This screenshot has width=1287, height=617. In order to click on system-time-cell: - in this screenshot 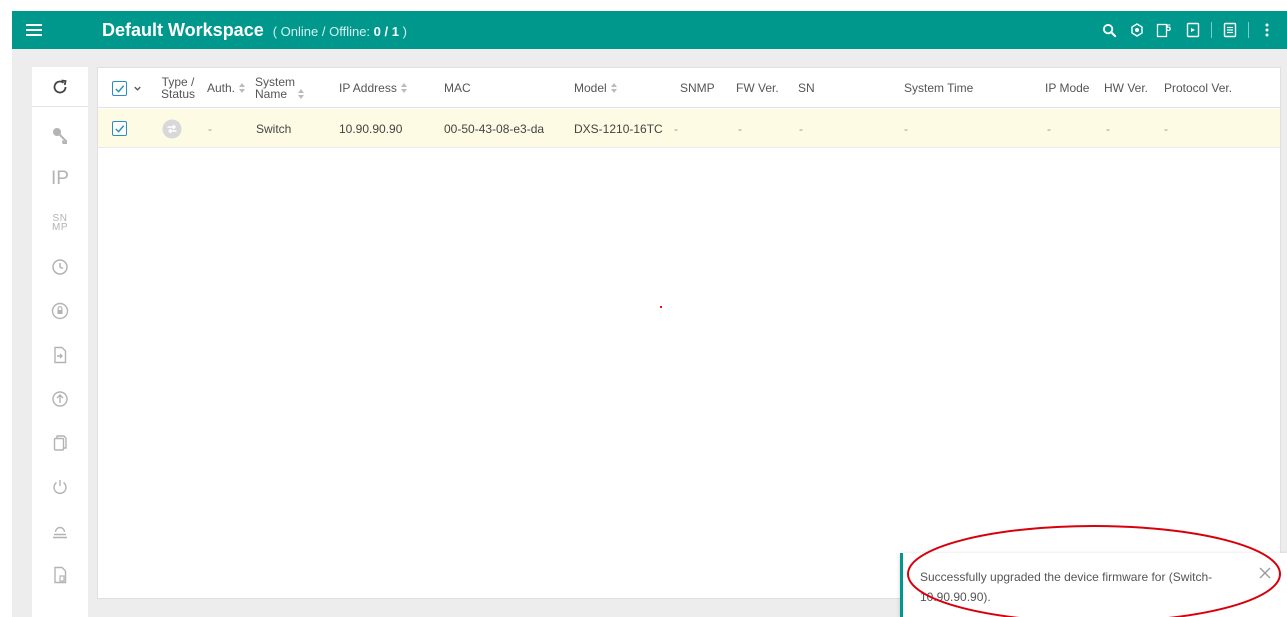, I will do `click(906, 128)`.